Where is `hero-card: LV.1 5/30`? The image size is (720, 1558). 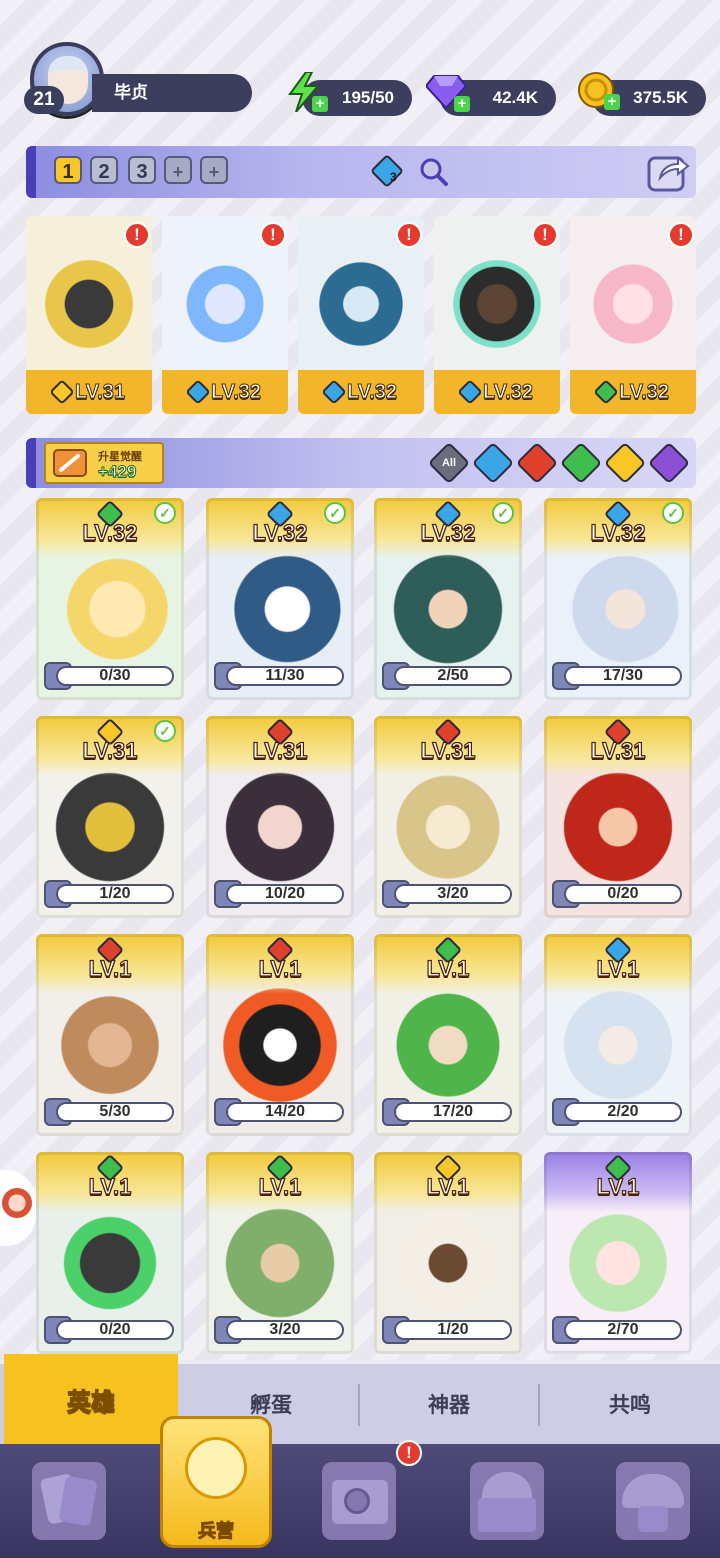
hero-card: LV.1 5/30 is located at coordinates (110, 1035).